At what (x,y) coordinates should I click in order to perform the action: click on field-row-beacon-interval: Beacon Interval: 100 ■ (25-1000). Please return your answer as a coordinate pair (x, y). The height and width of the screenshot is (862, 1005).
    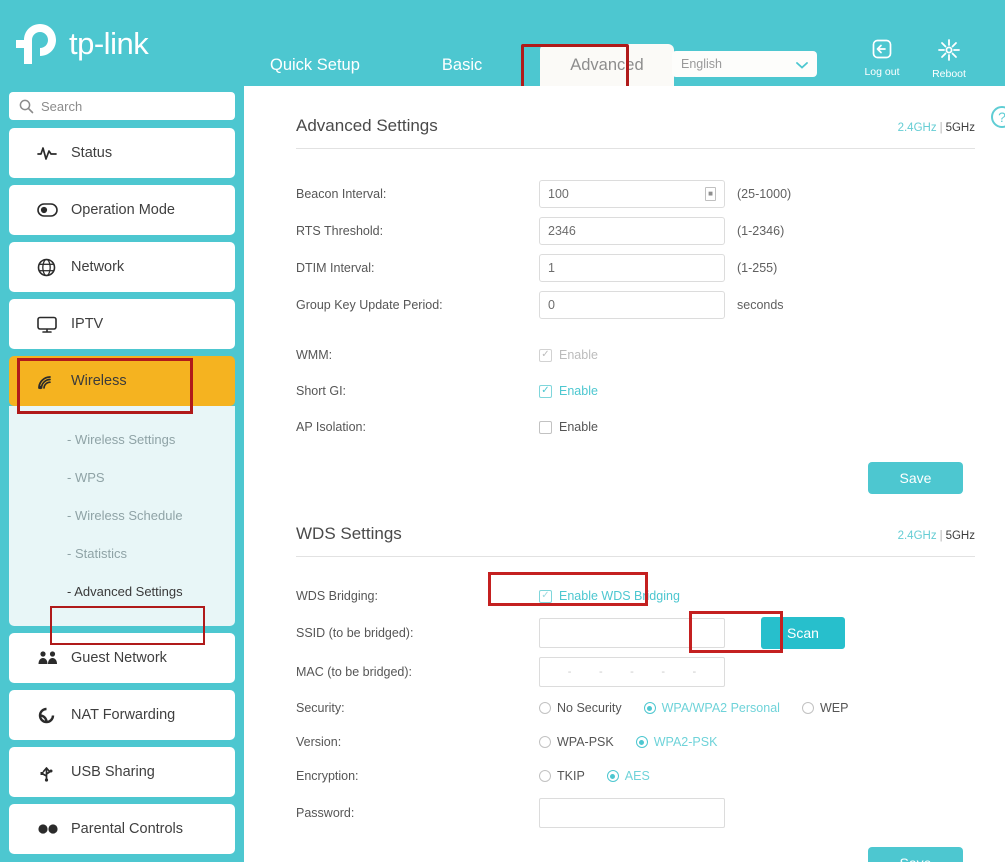
    Looking at the image, I should click on (650, 193).